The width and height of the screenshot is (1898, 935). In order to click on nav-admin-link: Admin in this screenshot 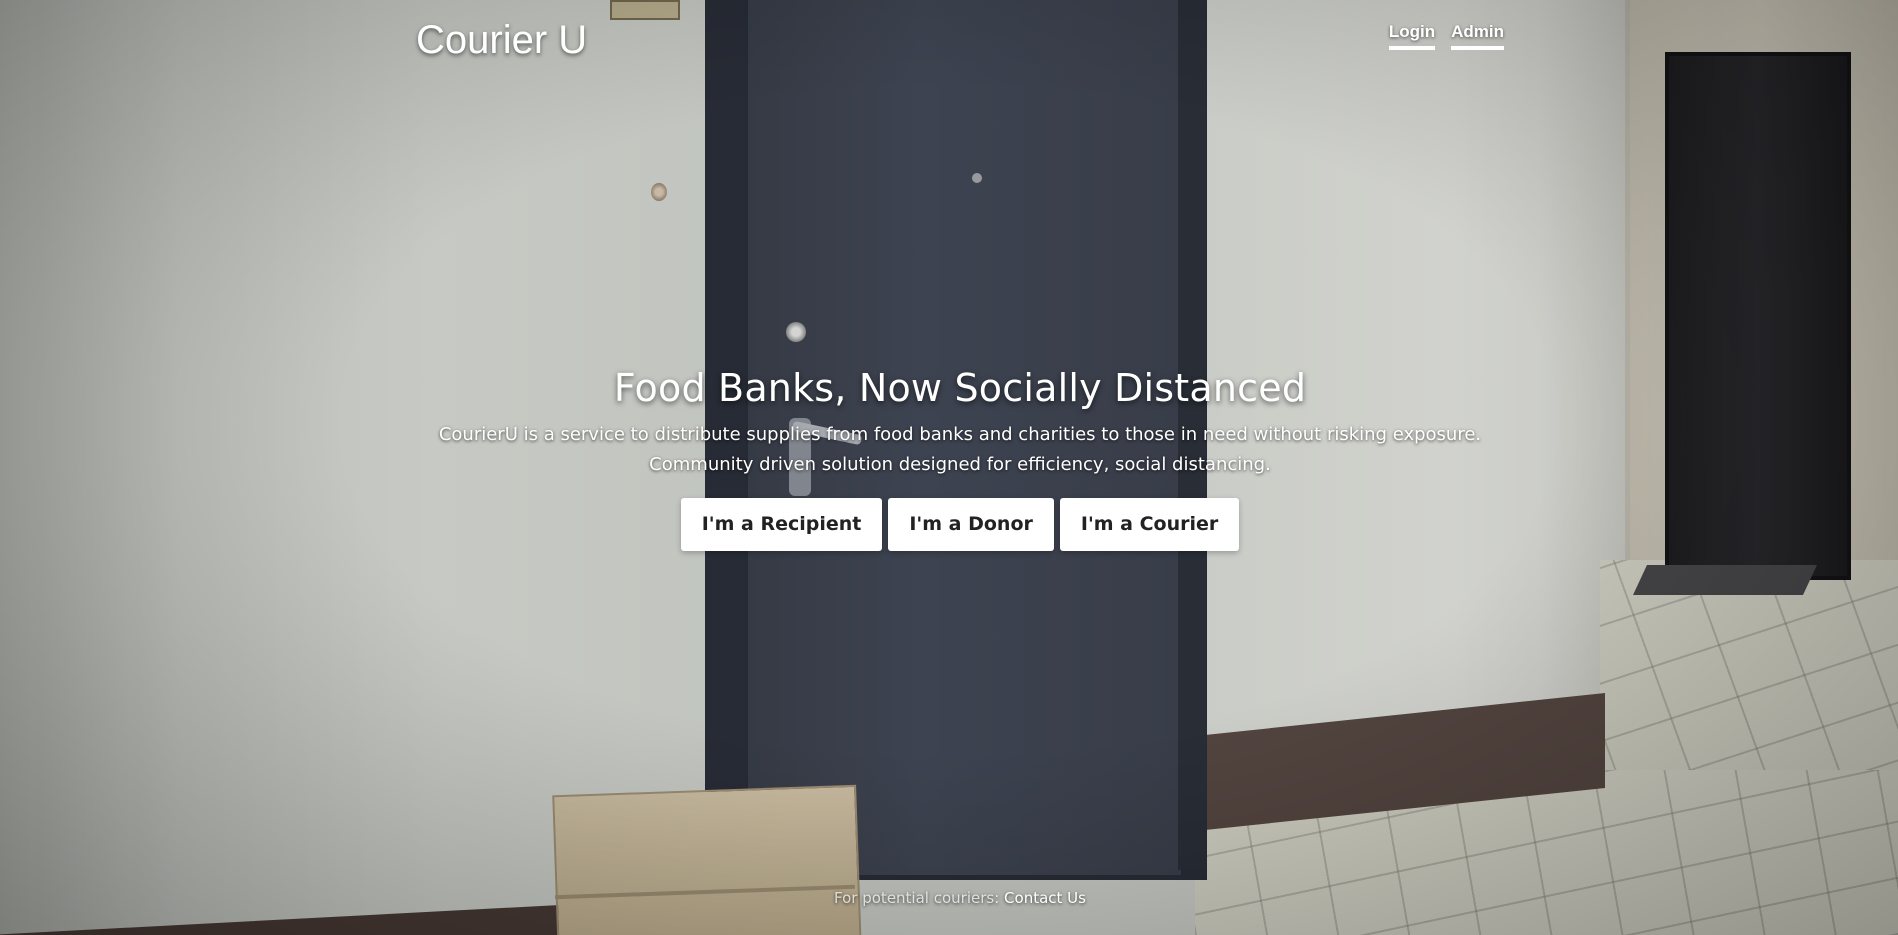, I will do `click(1477, 36)`.